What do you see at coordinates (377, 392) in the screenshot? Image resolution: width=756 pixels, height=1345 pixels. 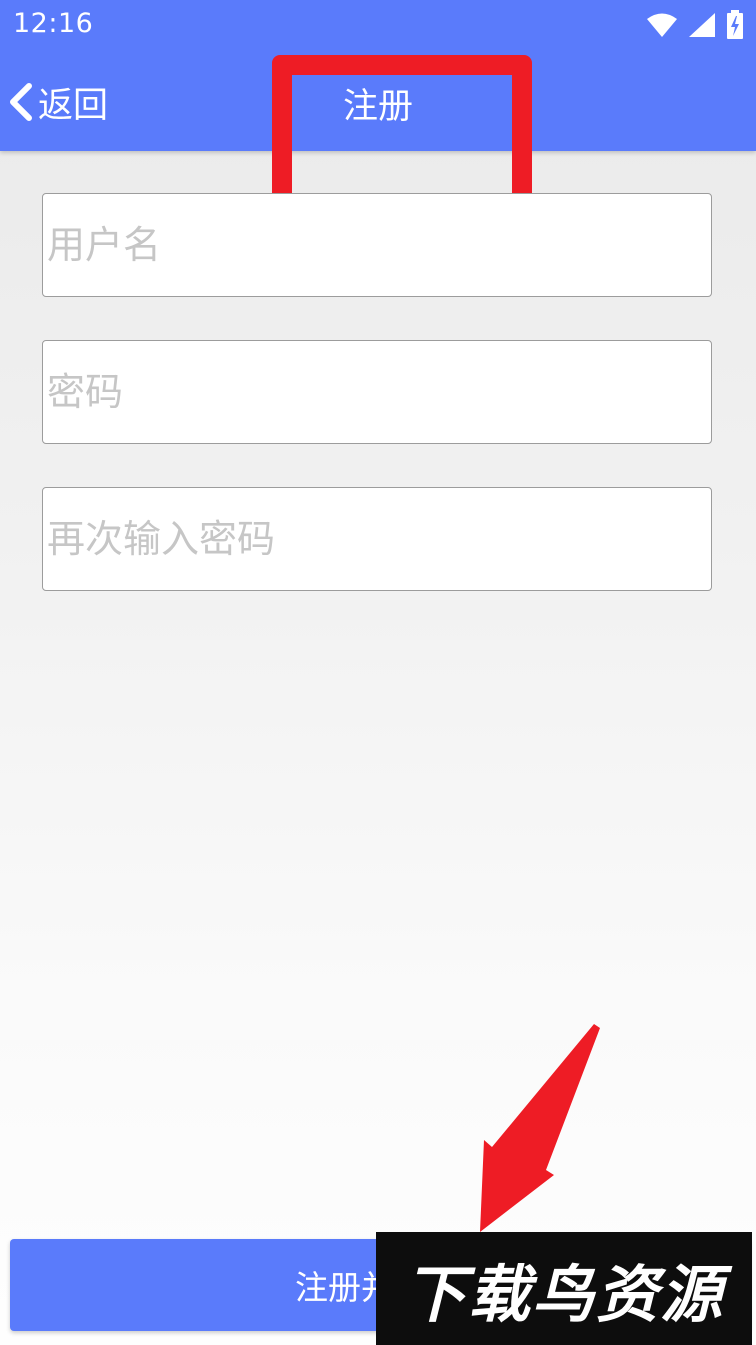 I see `password-input` at bounding box center [377, 392].